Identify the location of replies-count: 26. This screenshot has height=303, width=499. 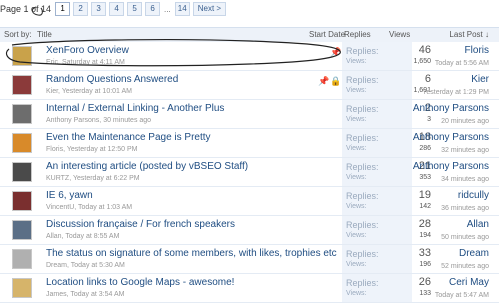
(424, 282).